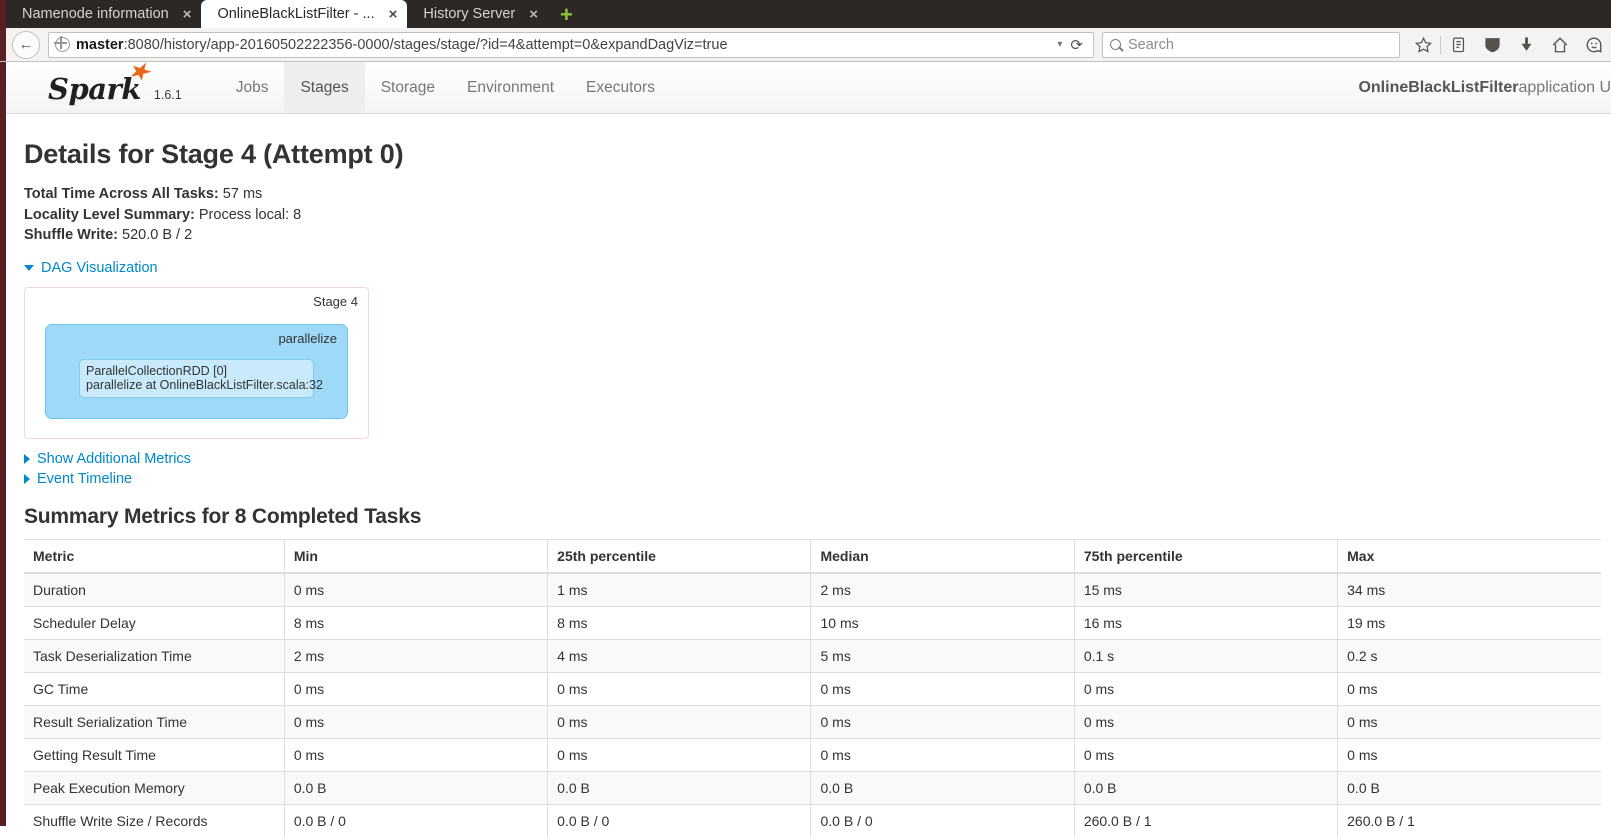 Image resolution: width=1611 pixels, height=837 pixels. I want to click on chevron-down-icon, so click(29, 268).